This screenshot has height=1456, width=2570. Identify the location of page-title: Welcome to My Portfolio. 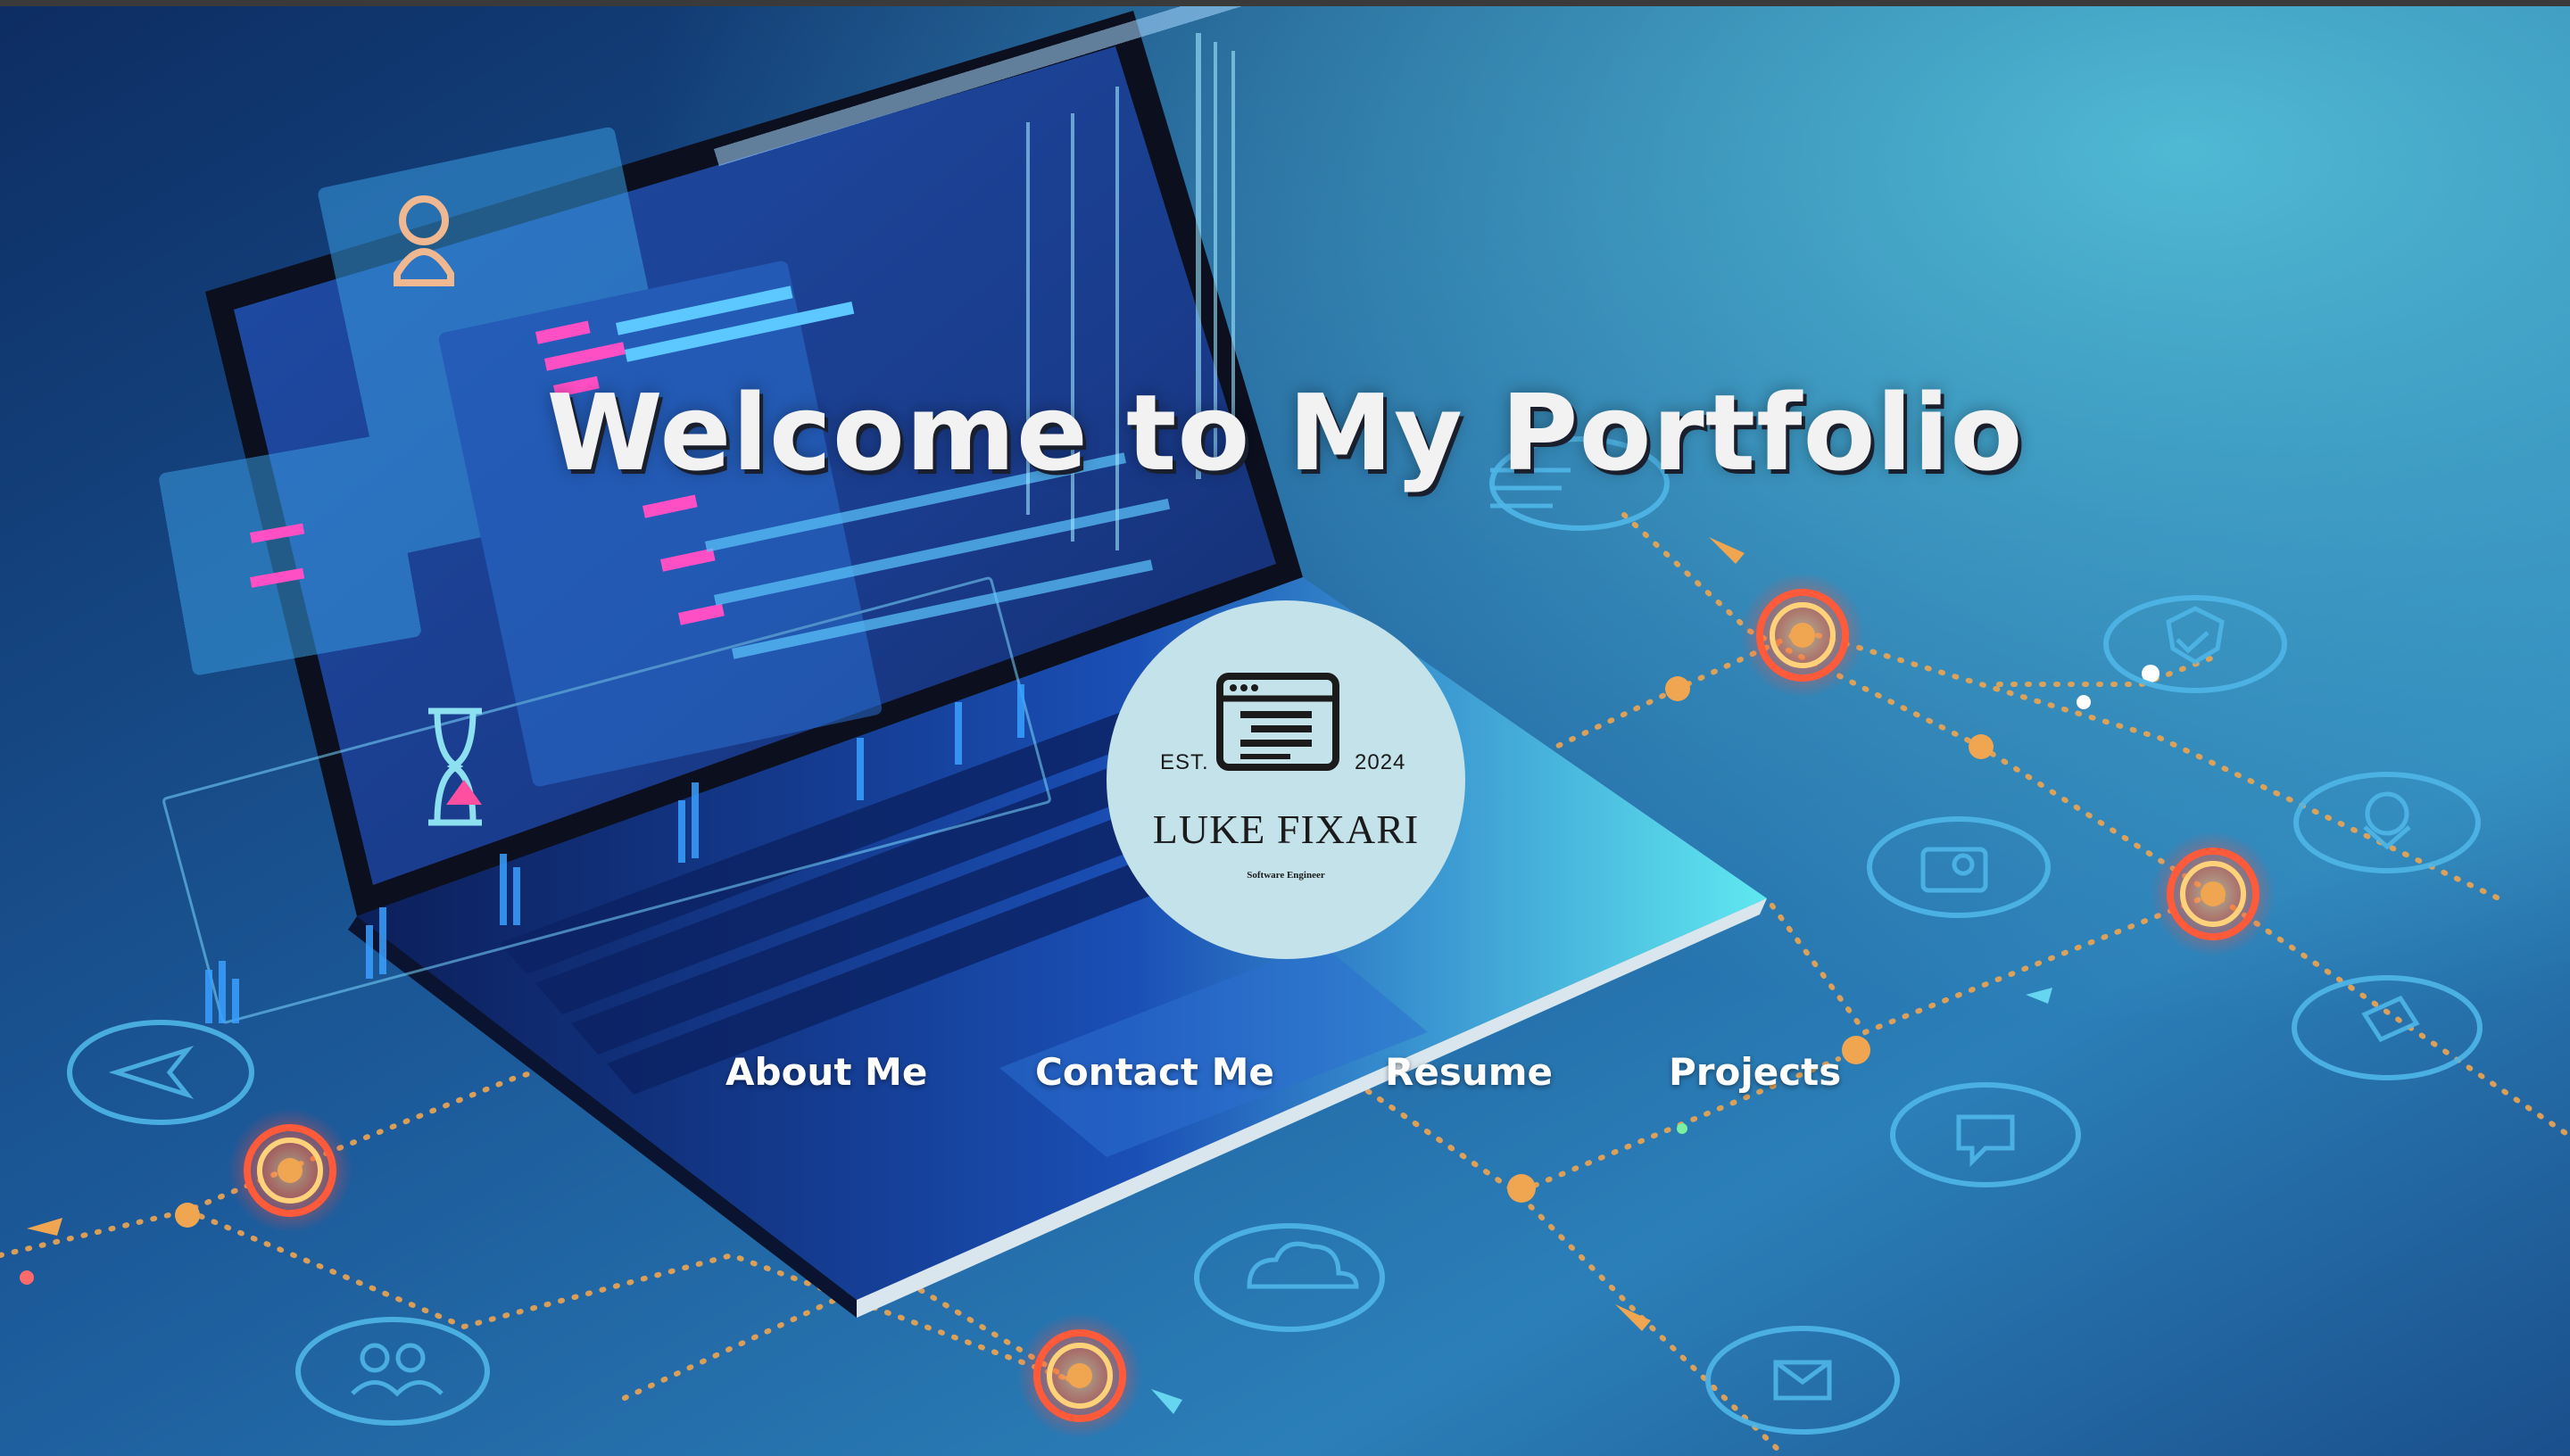
(1285, 433).